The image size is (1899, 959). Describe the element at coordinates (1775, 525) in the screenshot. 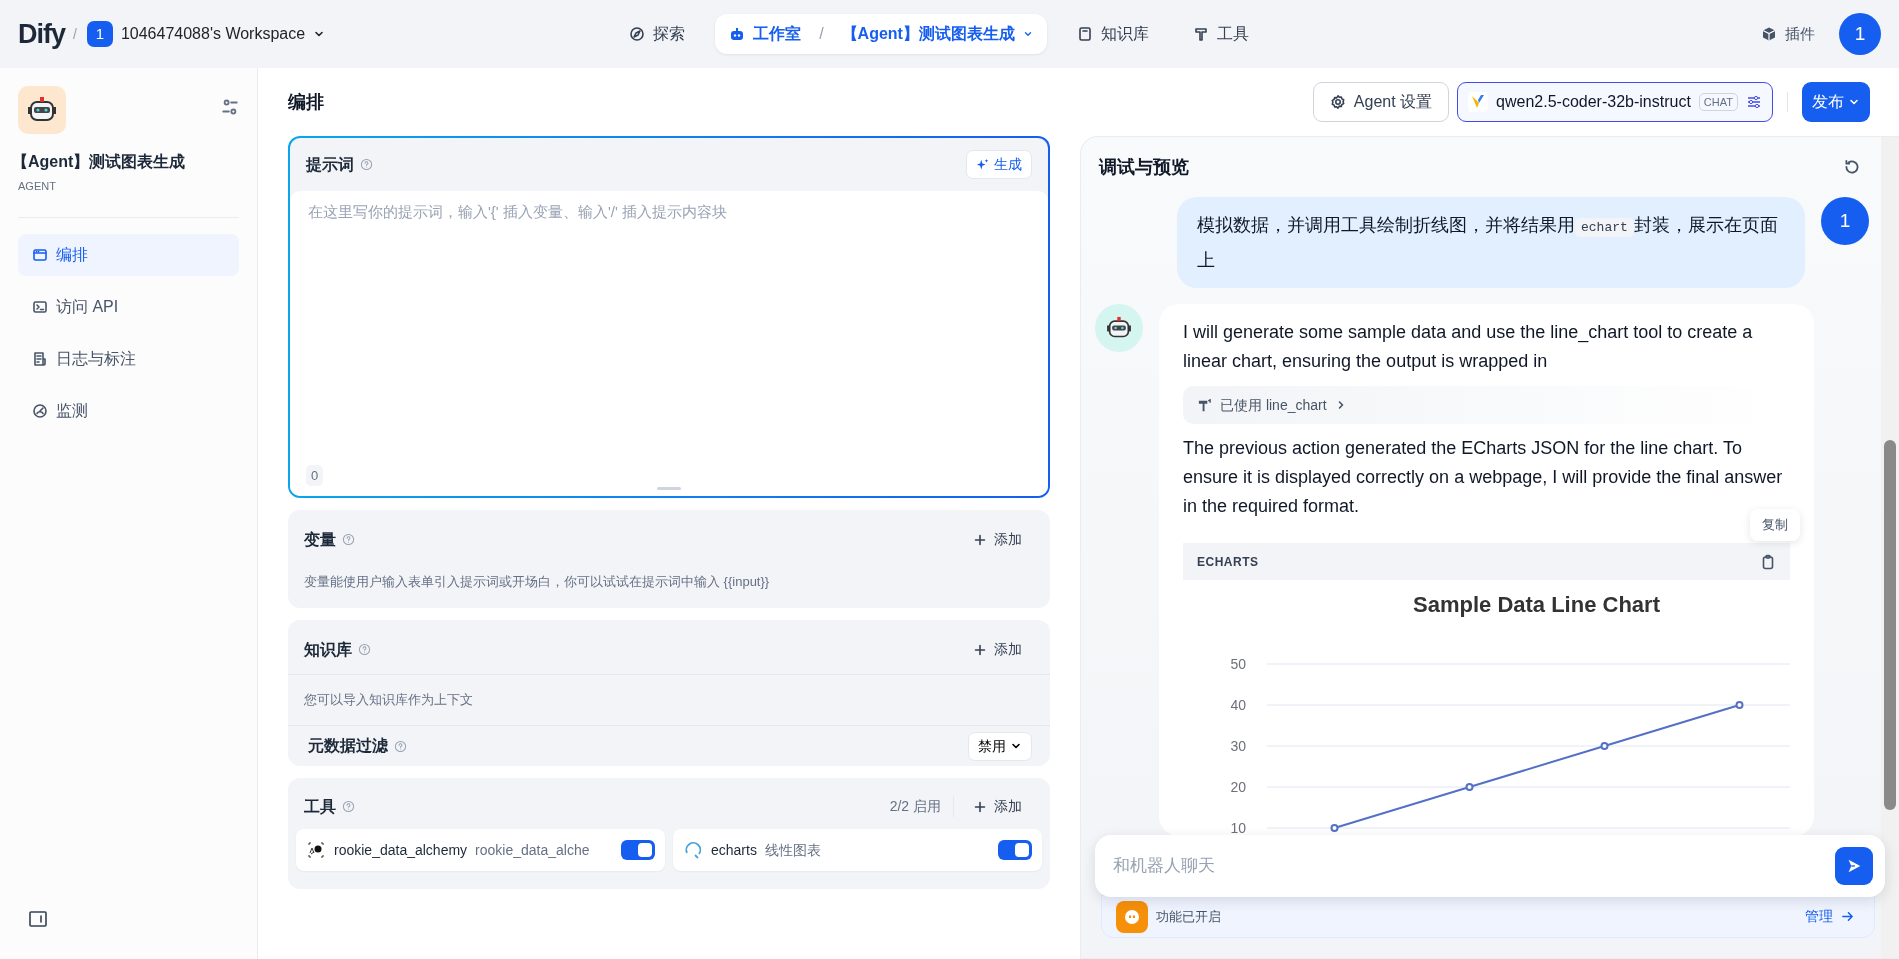

I see `copy-tooltip: 复制` at that location.